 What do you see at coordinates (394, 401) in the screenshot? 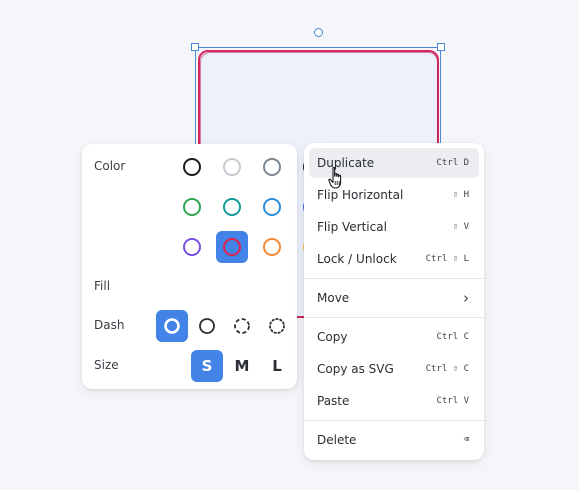
I see `menu-item-paste: Paste Ctrl V` at bounding box center [394, 401].